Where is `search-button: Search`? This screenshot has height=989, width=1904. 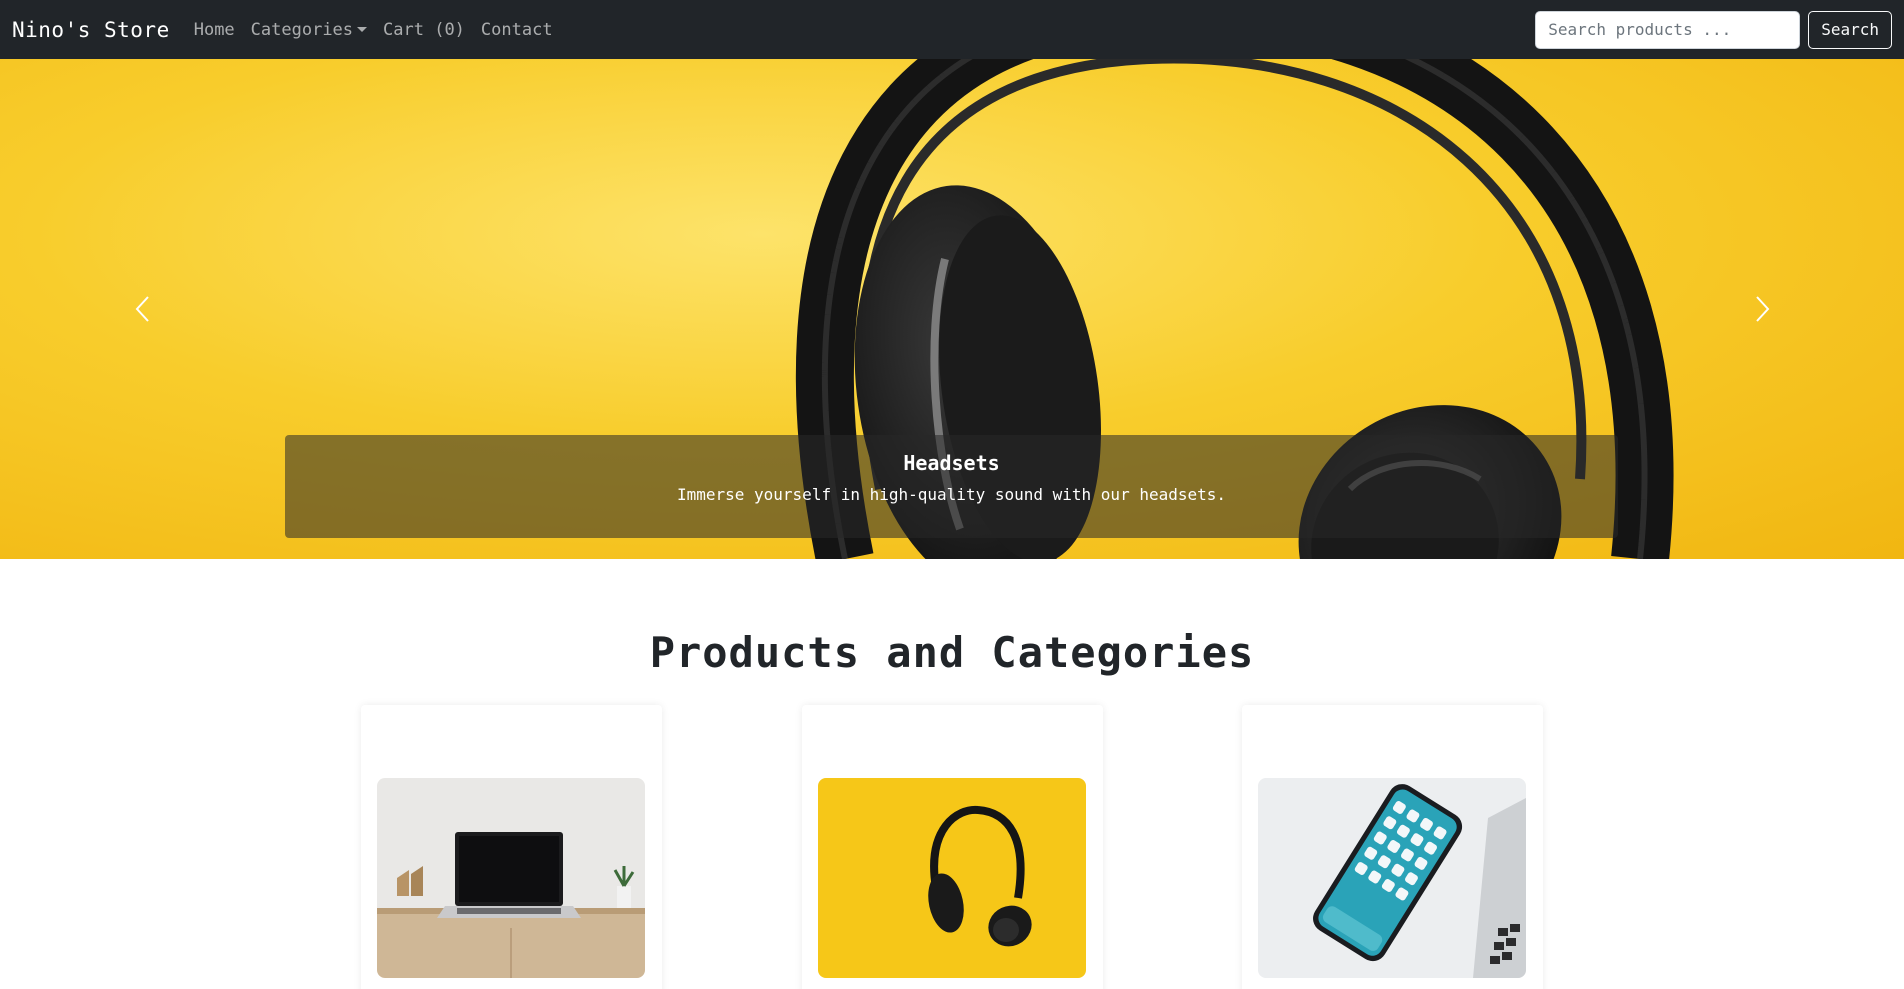 search-button: Search is located at coordinates (1850, 29).